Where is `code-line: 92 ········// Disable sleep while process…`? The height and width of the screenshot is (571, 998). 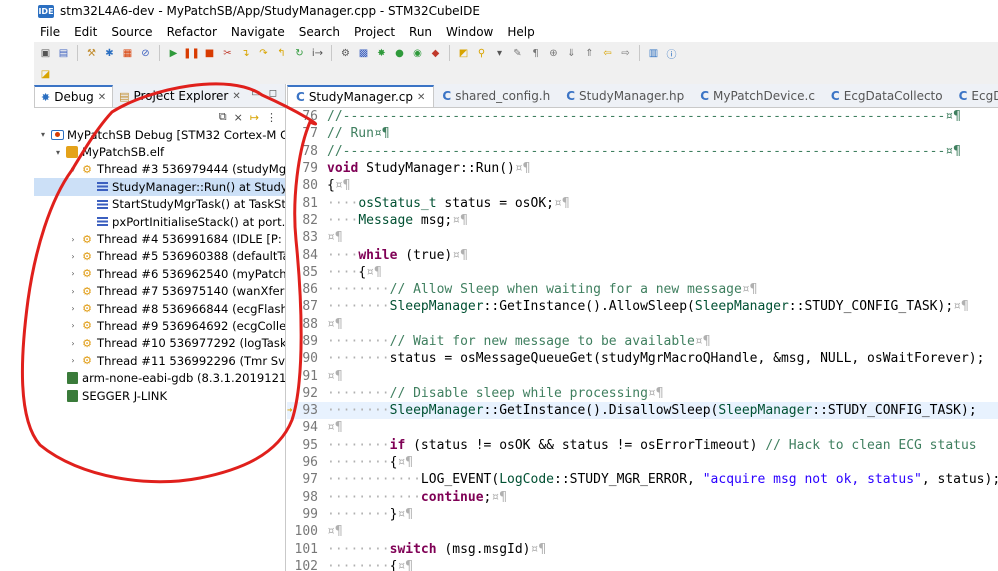
code-line: 92 ········// Disable sleep while process… is located at coordinates (642, 393).